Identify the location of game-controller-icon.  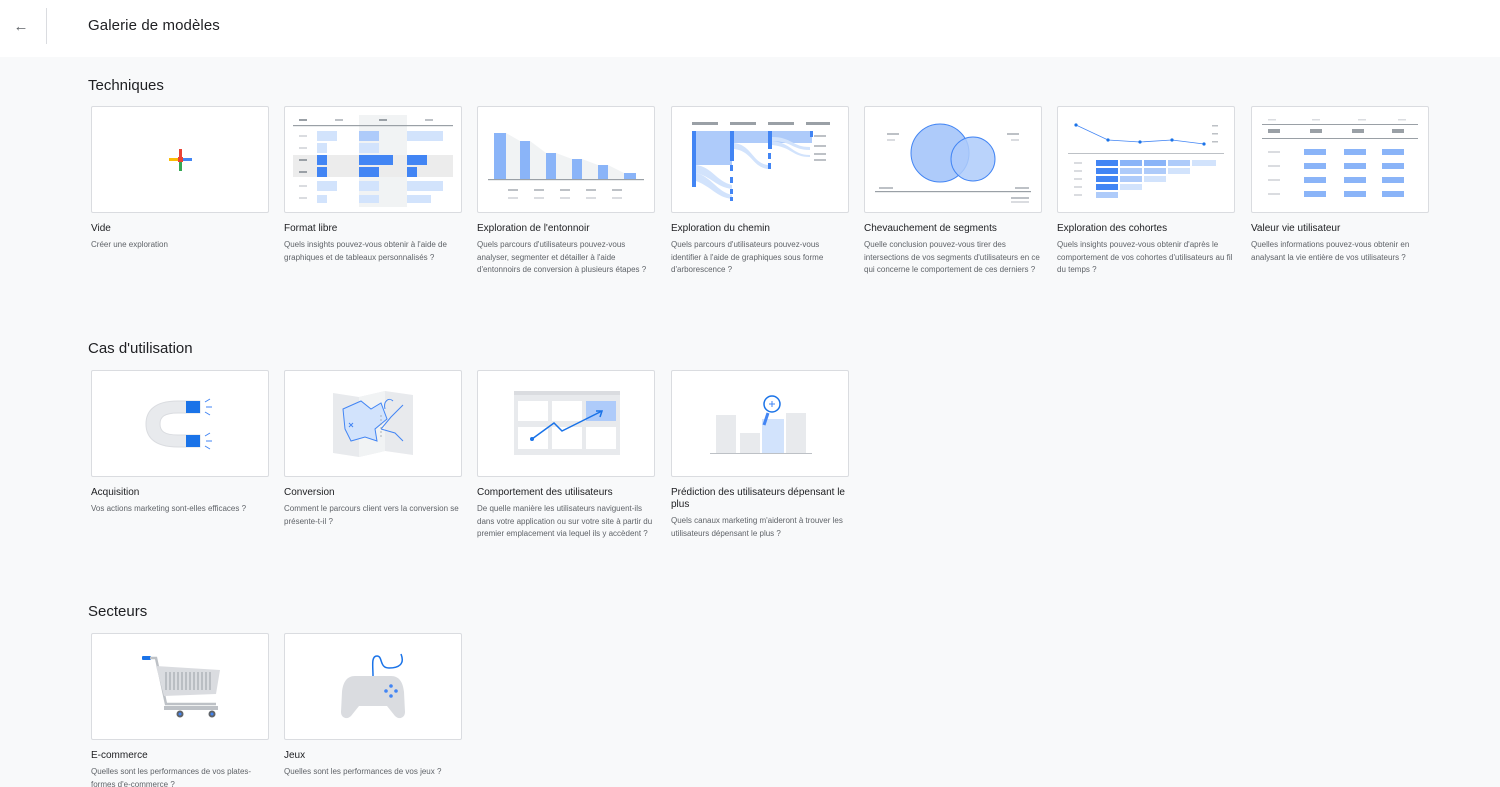
(373, 686).